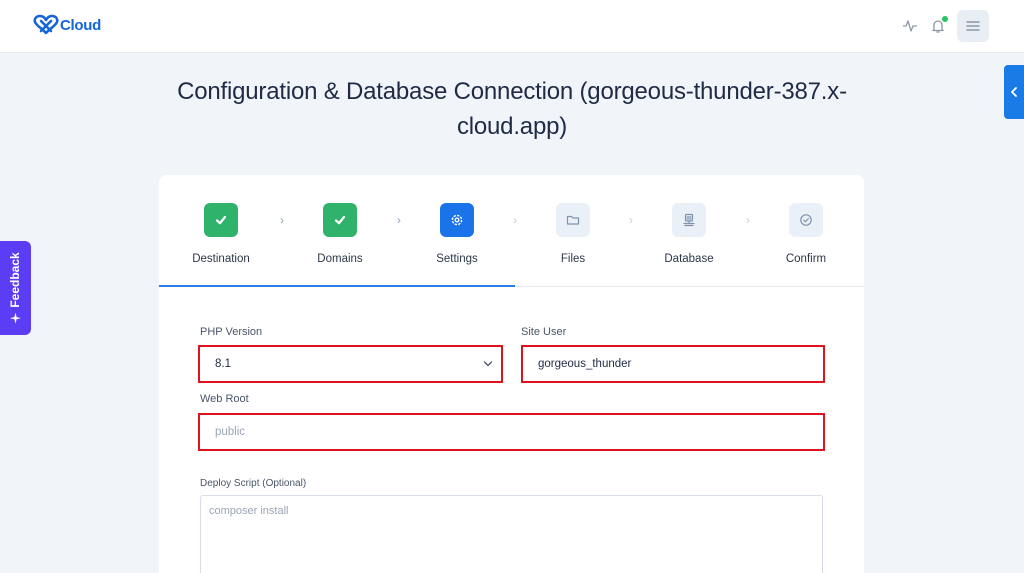 This screenshot has height=573, width=1024. What do you see at coordinates (573, 220) in the screenshot?
I see `folder-icon` at bounding box center [573, 220].